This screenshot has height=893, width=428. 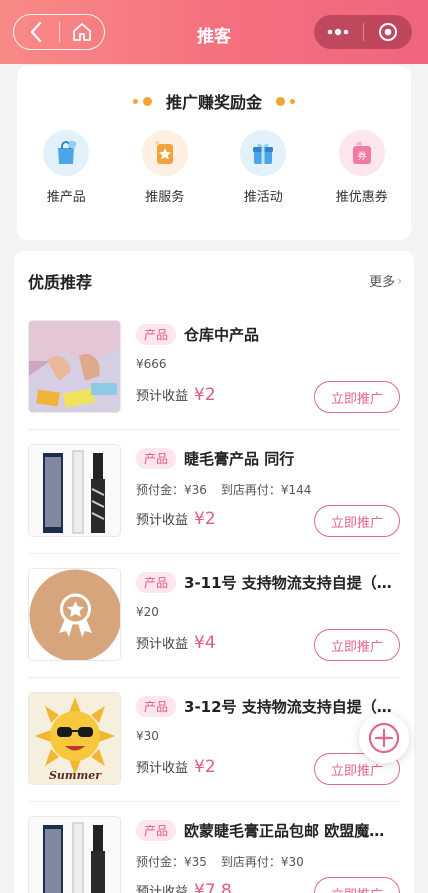 I want to click on coupon-icon: 券, so click(x=361, y=153).